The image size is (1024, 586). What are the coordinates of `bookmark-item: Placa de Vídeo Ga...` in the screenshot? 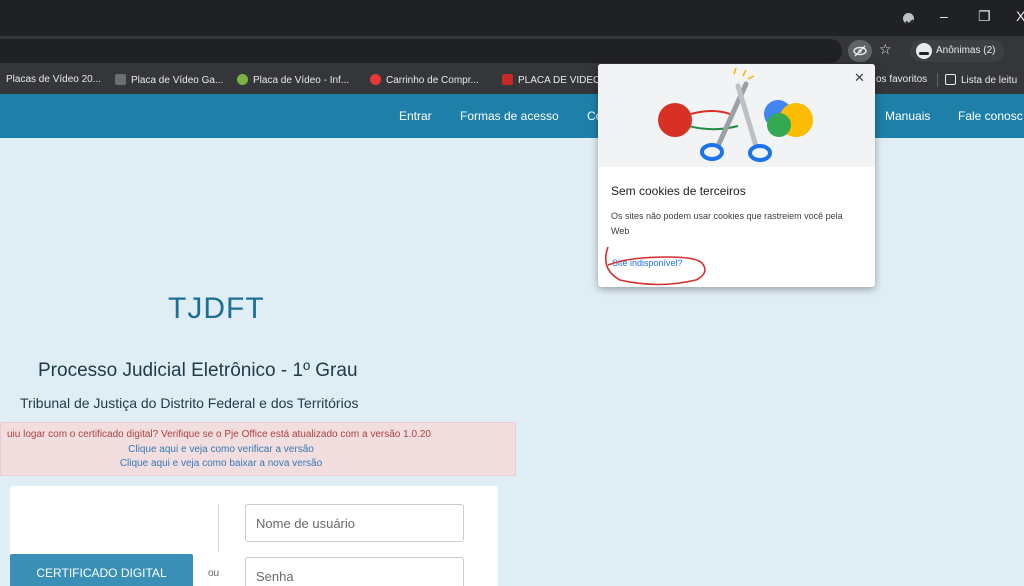 It's located at (169, 80).